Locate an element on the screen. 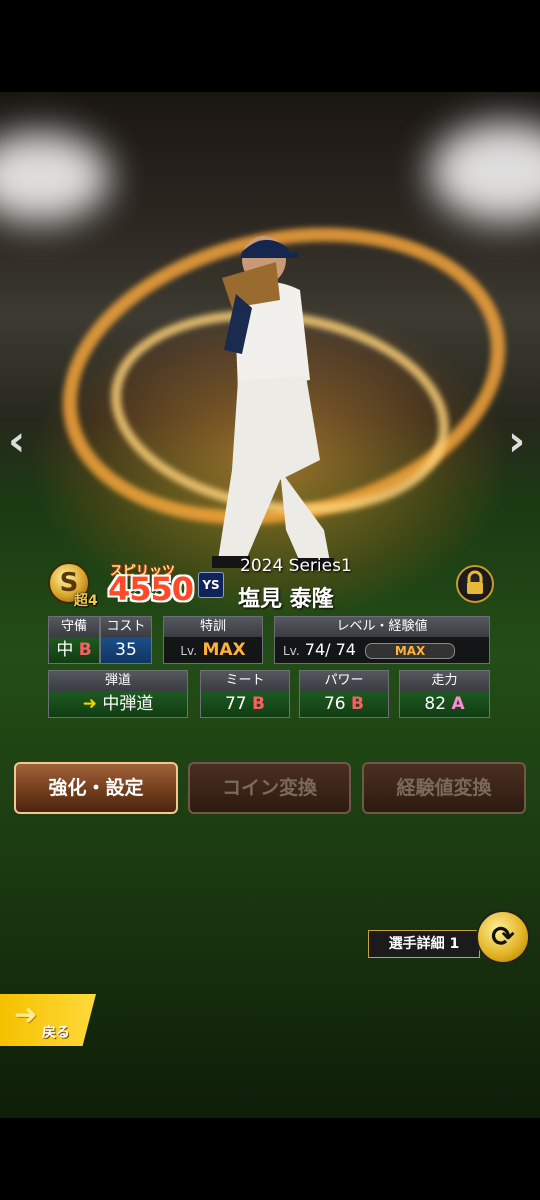 This screenshot has width=540, height=1200. defense-value: 中 B is located at coordinates (74, 650).